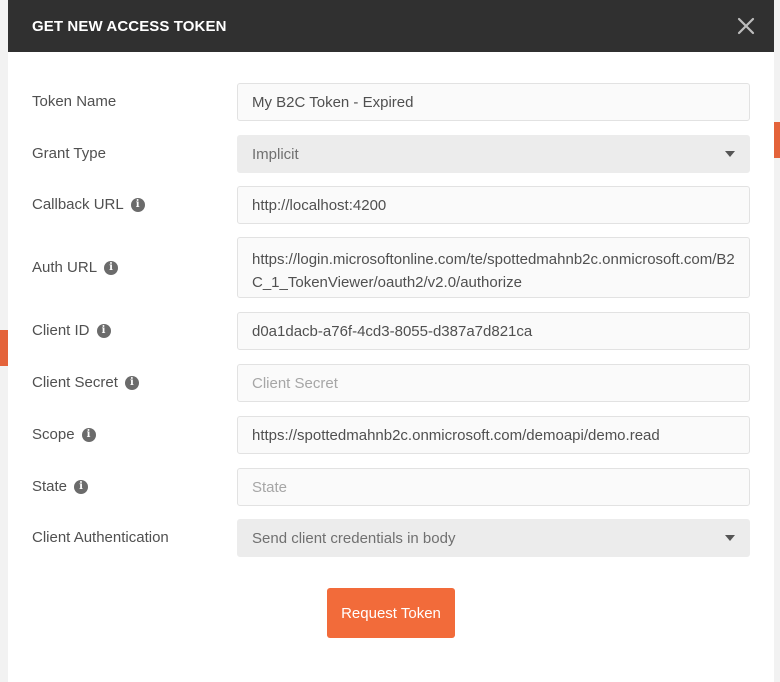  Describe the element at coordinates (88, 204) in the screenshot. I see `callback-url-label: Callback URL i` at that location.